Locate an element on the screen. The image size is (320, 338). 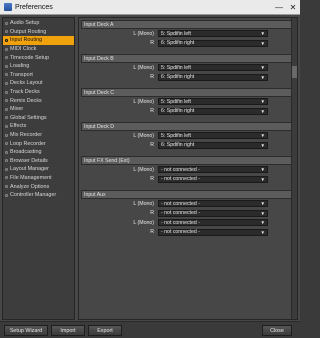
sidebar-item-track-decks: Track Decks is located at coordinates (38, 92).